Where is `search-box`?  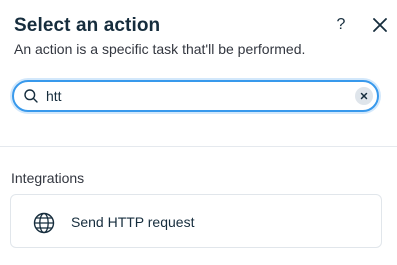 search-box is located at coordinates (195, 96).